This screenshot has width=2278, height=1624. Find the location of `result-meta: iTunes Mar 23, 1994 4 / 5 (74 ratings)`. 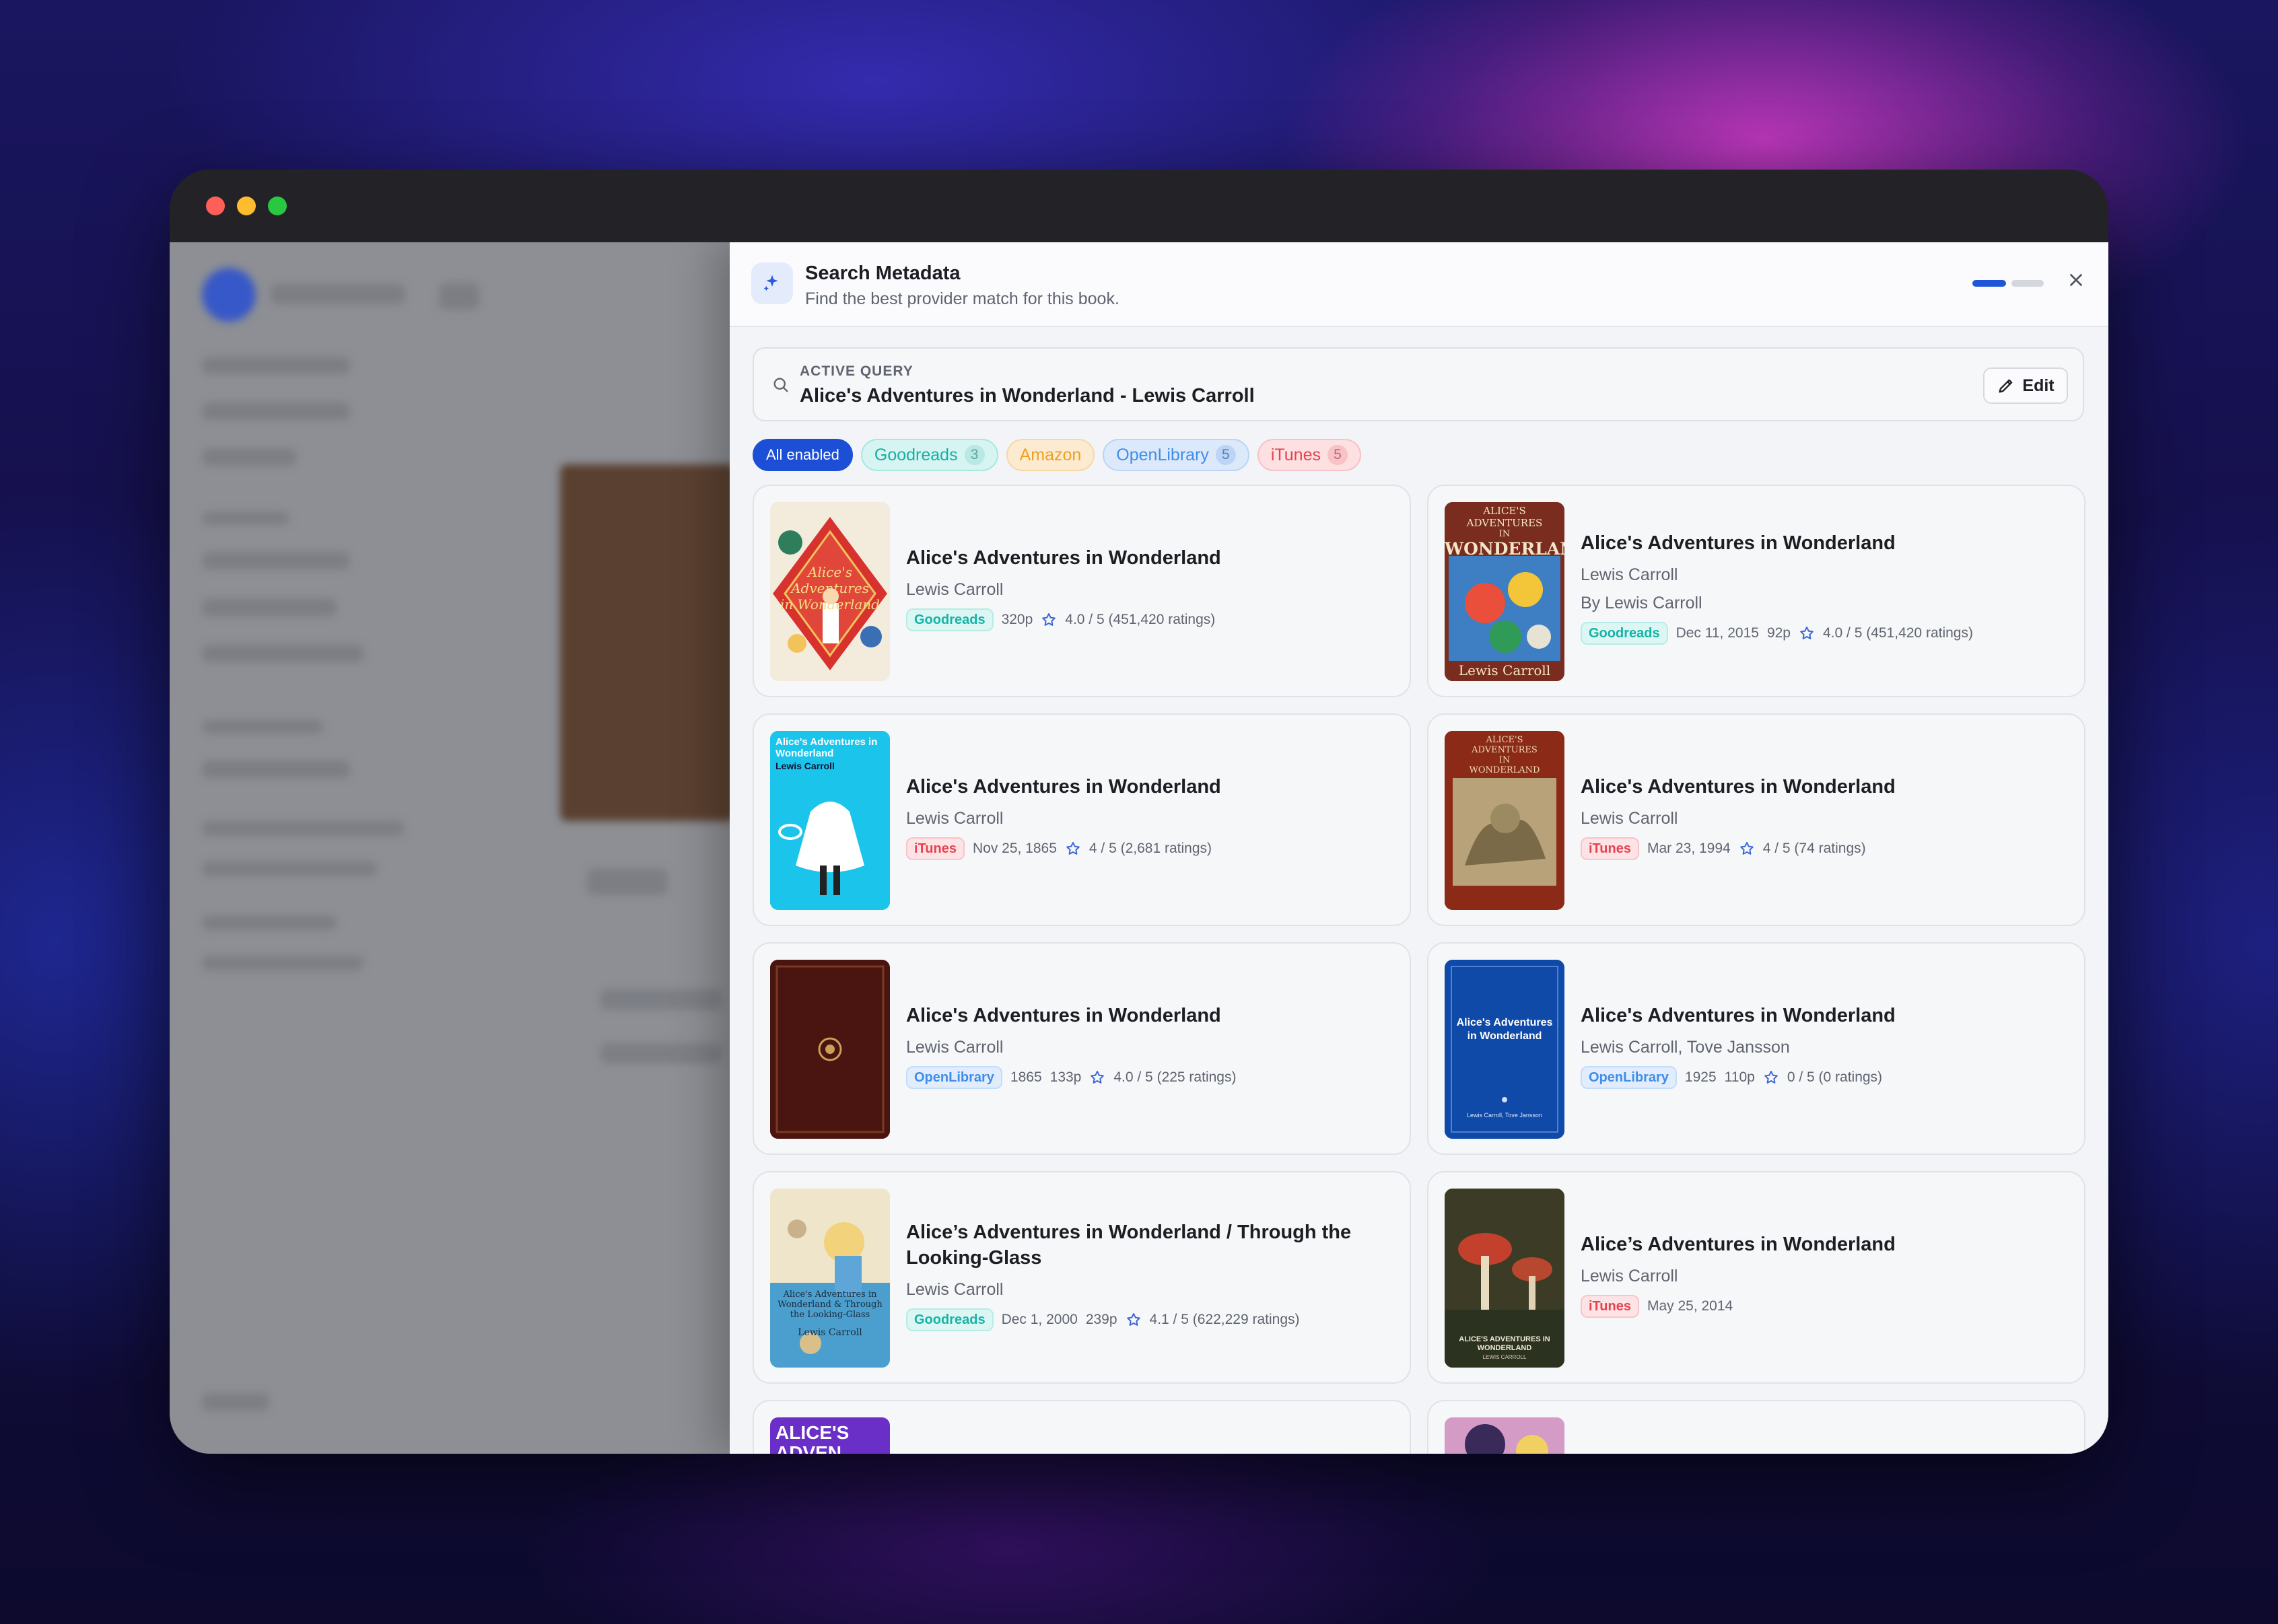

result-meta: iTunes Mar 23, 1994 4 / 5 (74 ratings) is located at coordinates (1723, 848).